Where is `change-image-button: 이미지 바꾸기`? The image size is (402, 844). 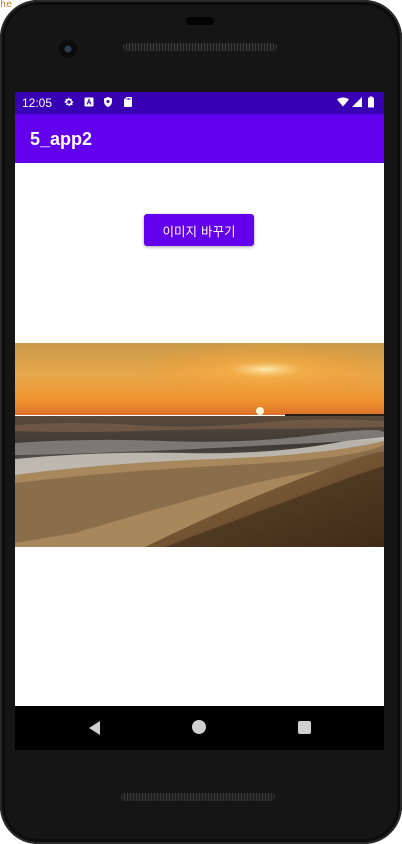
change-image-button: 이미지 바꾸기 is located at coordinates (199, 230).